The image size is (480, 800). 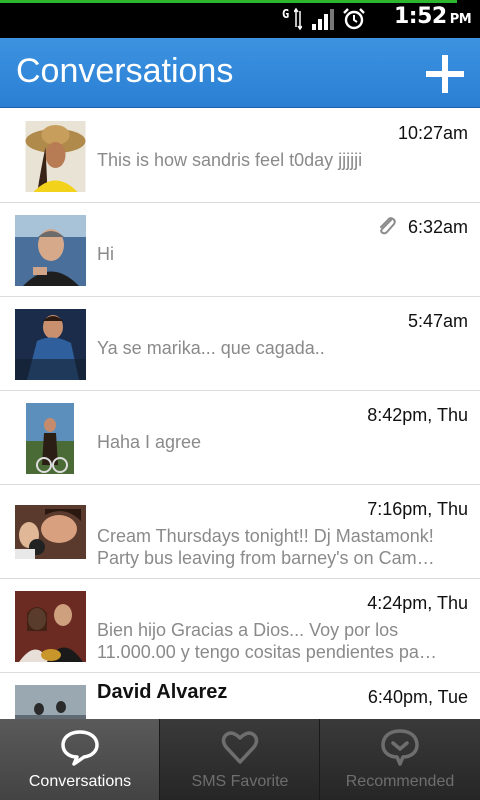 What do you see at coordinates (125, 71) in the screenshot?
I see `page-title: Conversations` at bounding box center [125, 71].